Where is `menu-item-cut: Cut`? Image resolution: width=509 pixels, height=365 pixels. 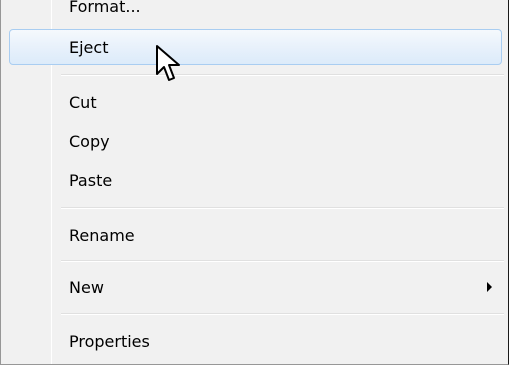 menu-item-cut: Cut is located at coordinates (254, 102).